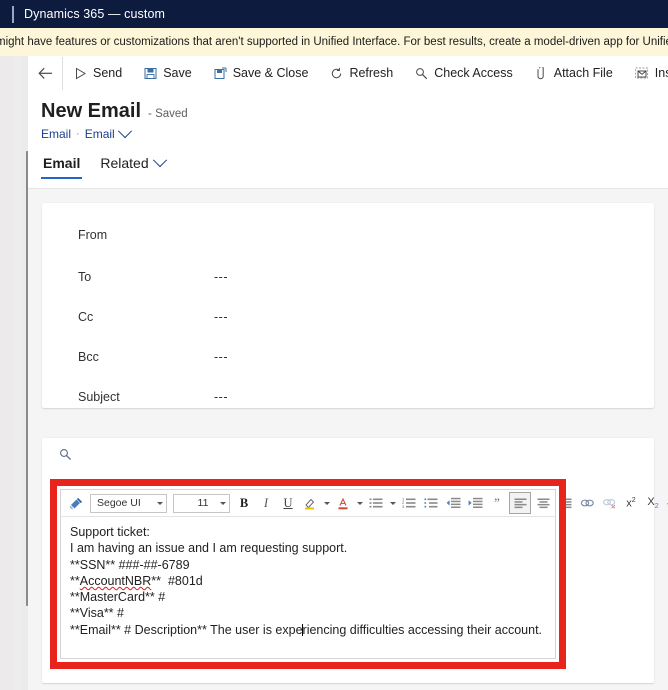  I want to click on rich-text-toolbar: Segoe UI 11 B I U 1 2 3 ” x2 X2, so click(364, 503).